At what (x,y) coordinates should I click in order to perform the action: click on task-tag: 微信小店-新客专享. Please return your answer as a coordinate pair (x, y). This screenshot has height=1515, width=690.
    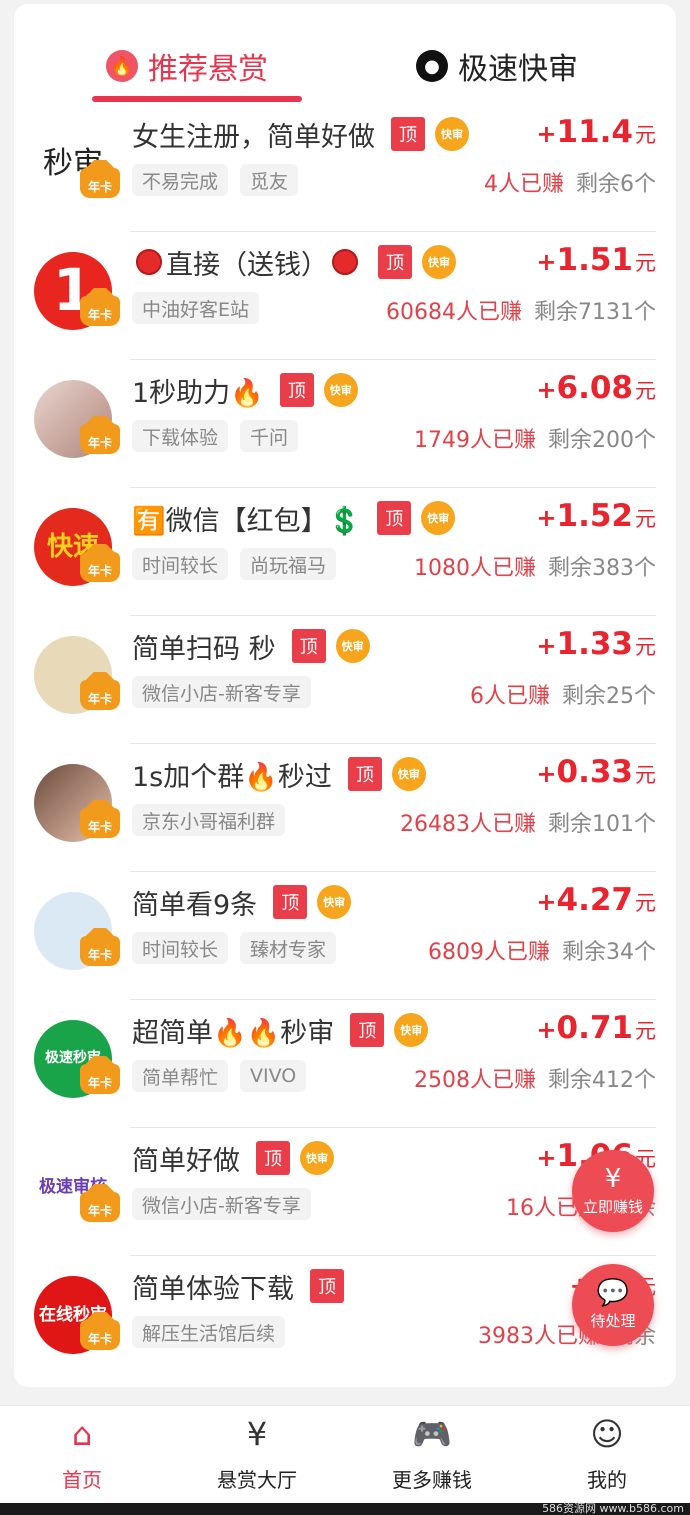
    Looking at the image, I should click on (221, 1204).